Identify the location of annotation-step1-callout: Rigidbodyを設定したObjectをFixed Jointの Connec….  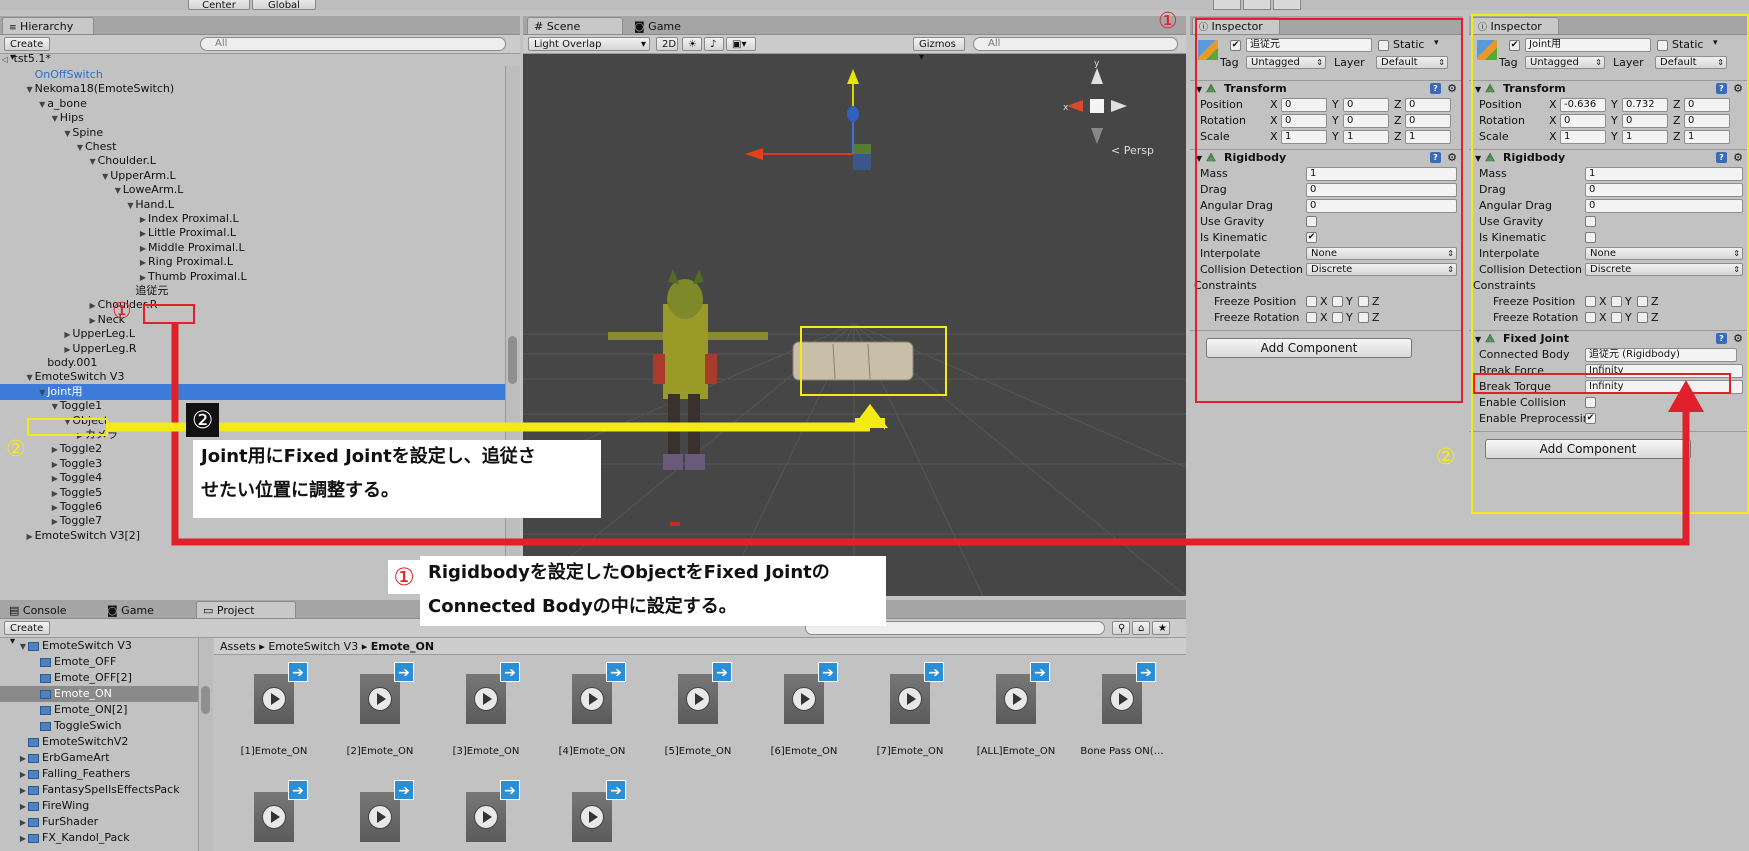
(653, 591).